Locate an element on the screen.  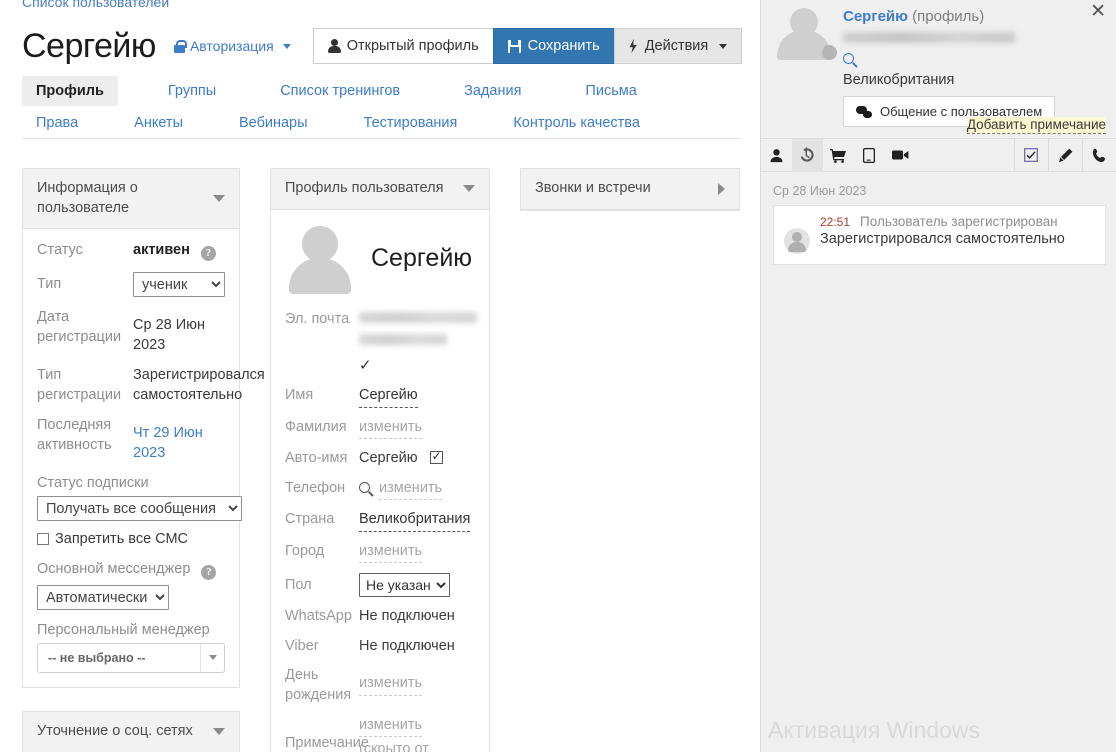
personal-manager-select: -- не выбрано -- is located at coordinates (131, 657).